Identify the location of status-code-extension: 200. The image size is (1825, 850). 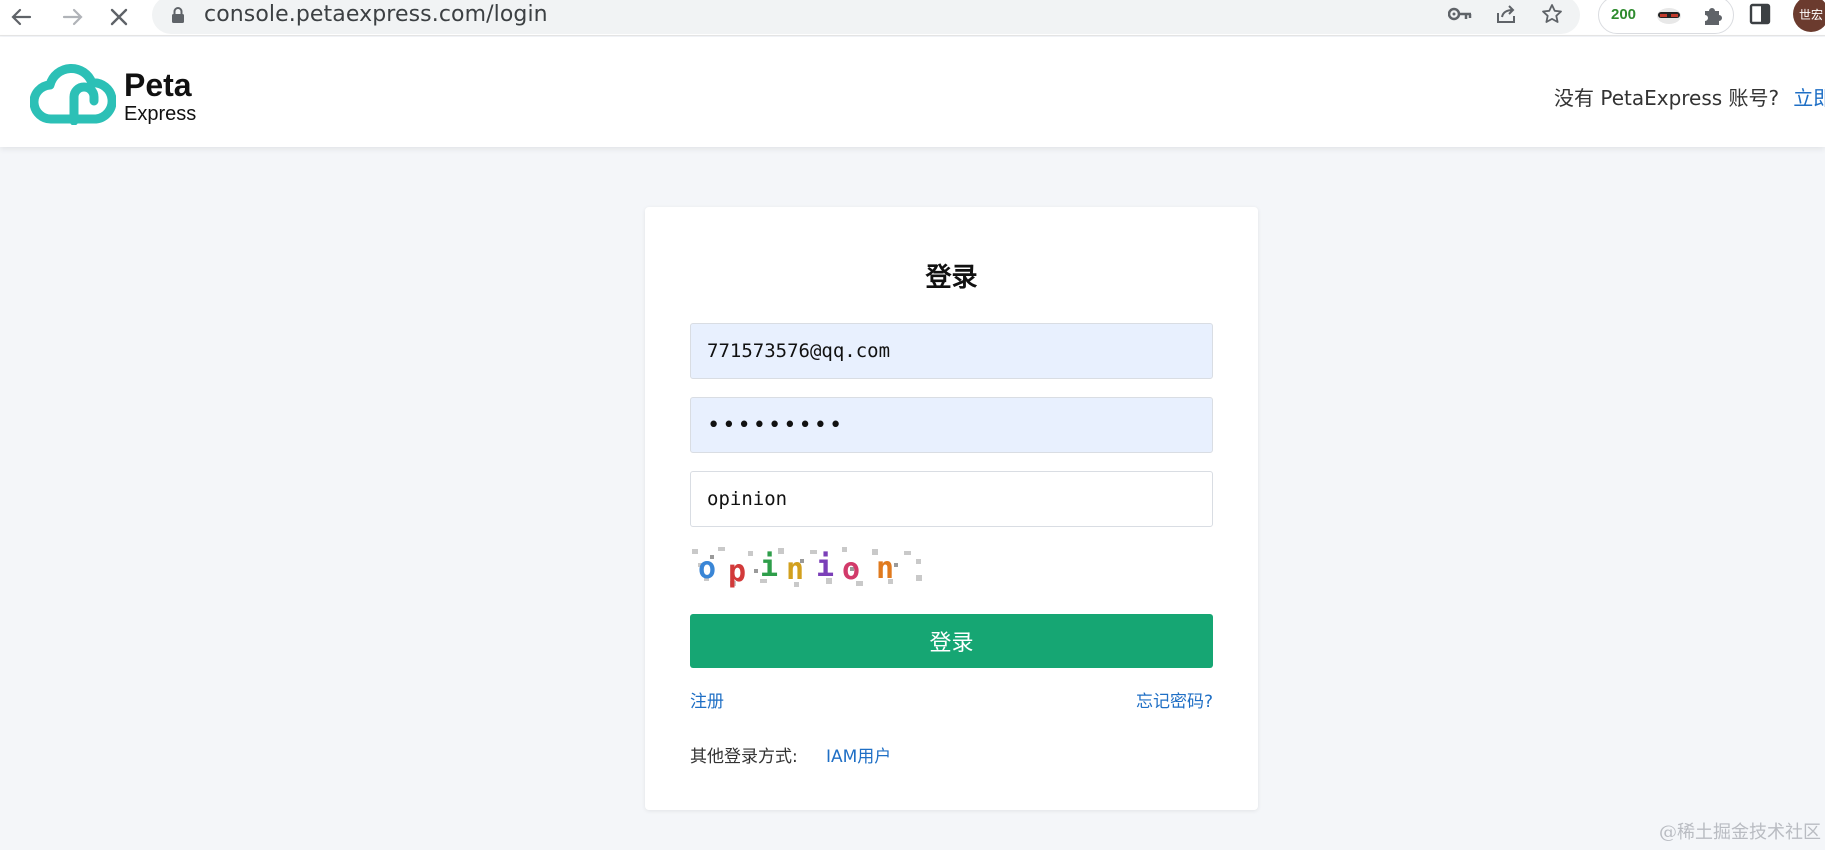
(1623, 14).